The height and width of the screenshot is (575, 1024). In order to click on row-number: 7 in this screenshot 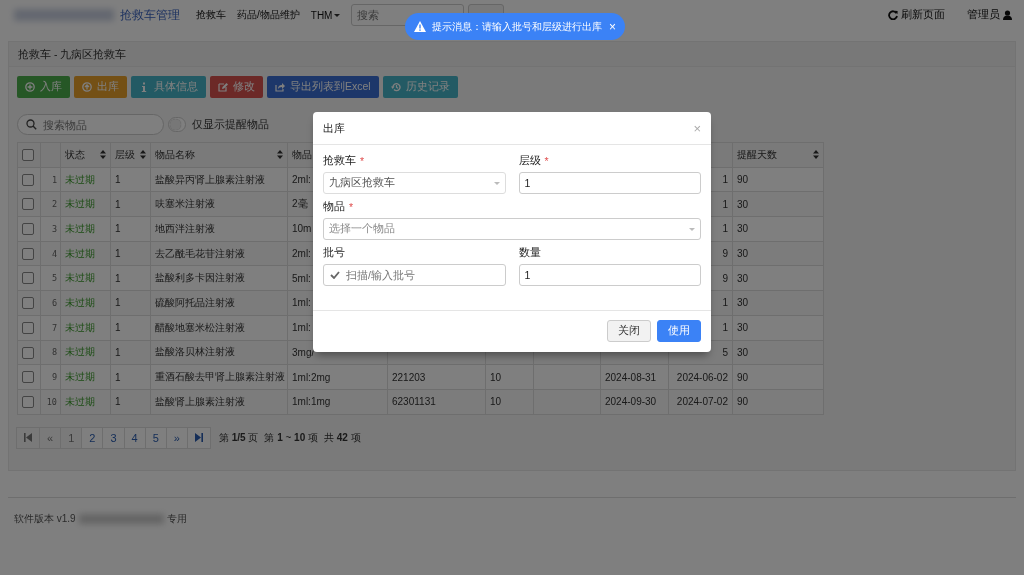, I will do `click(54, 327)`.